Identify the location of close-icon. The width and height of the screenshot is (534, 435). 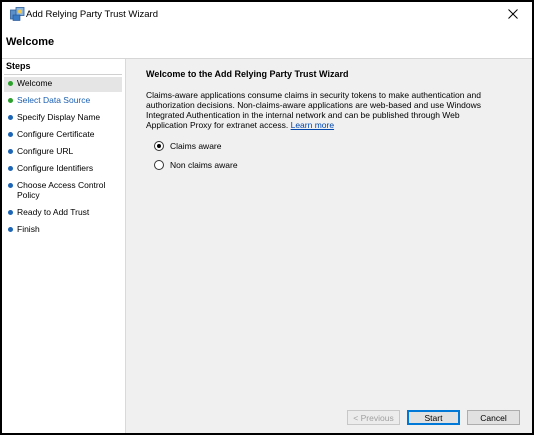
(513, 14).